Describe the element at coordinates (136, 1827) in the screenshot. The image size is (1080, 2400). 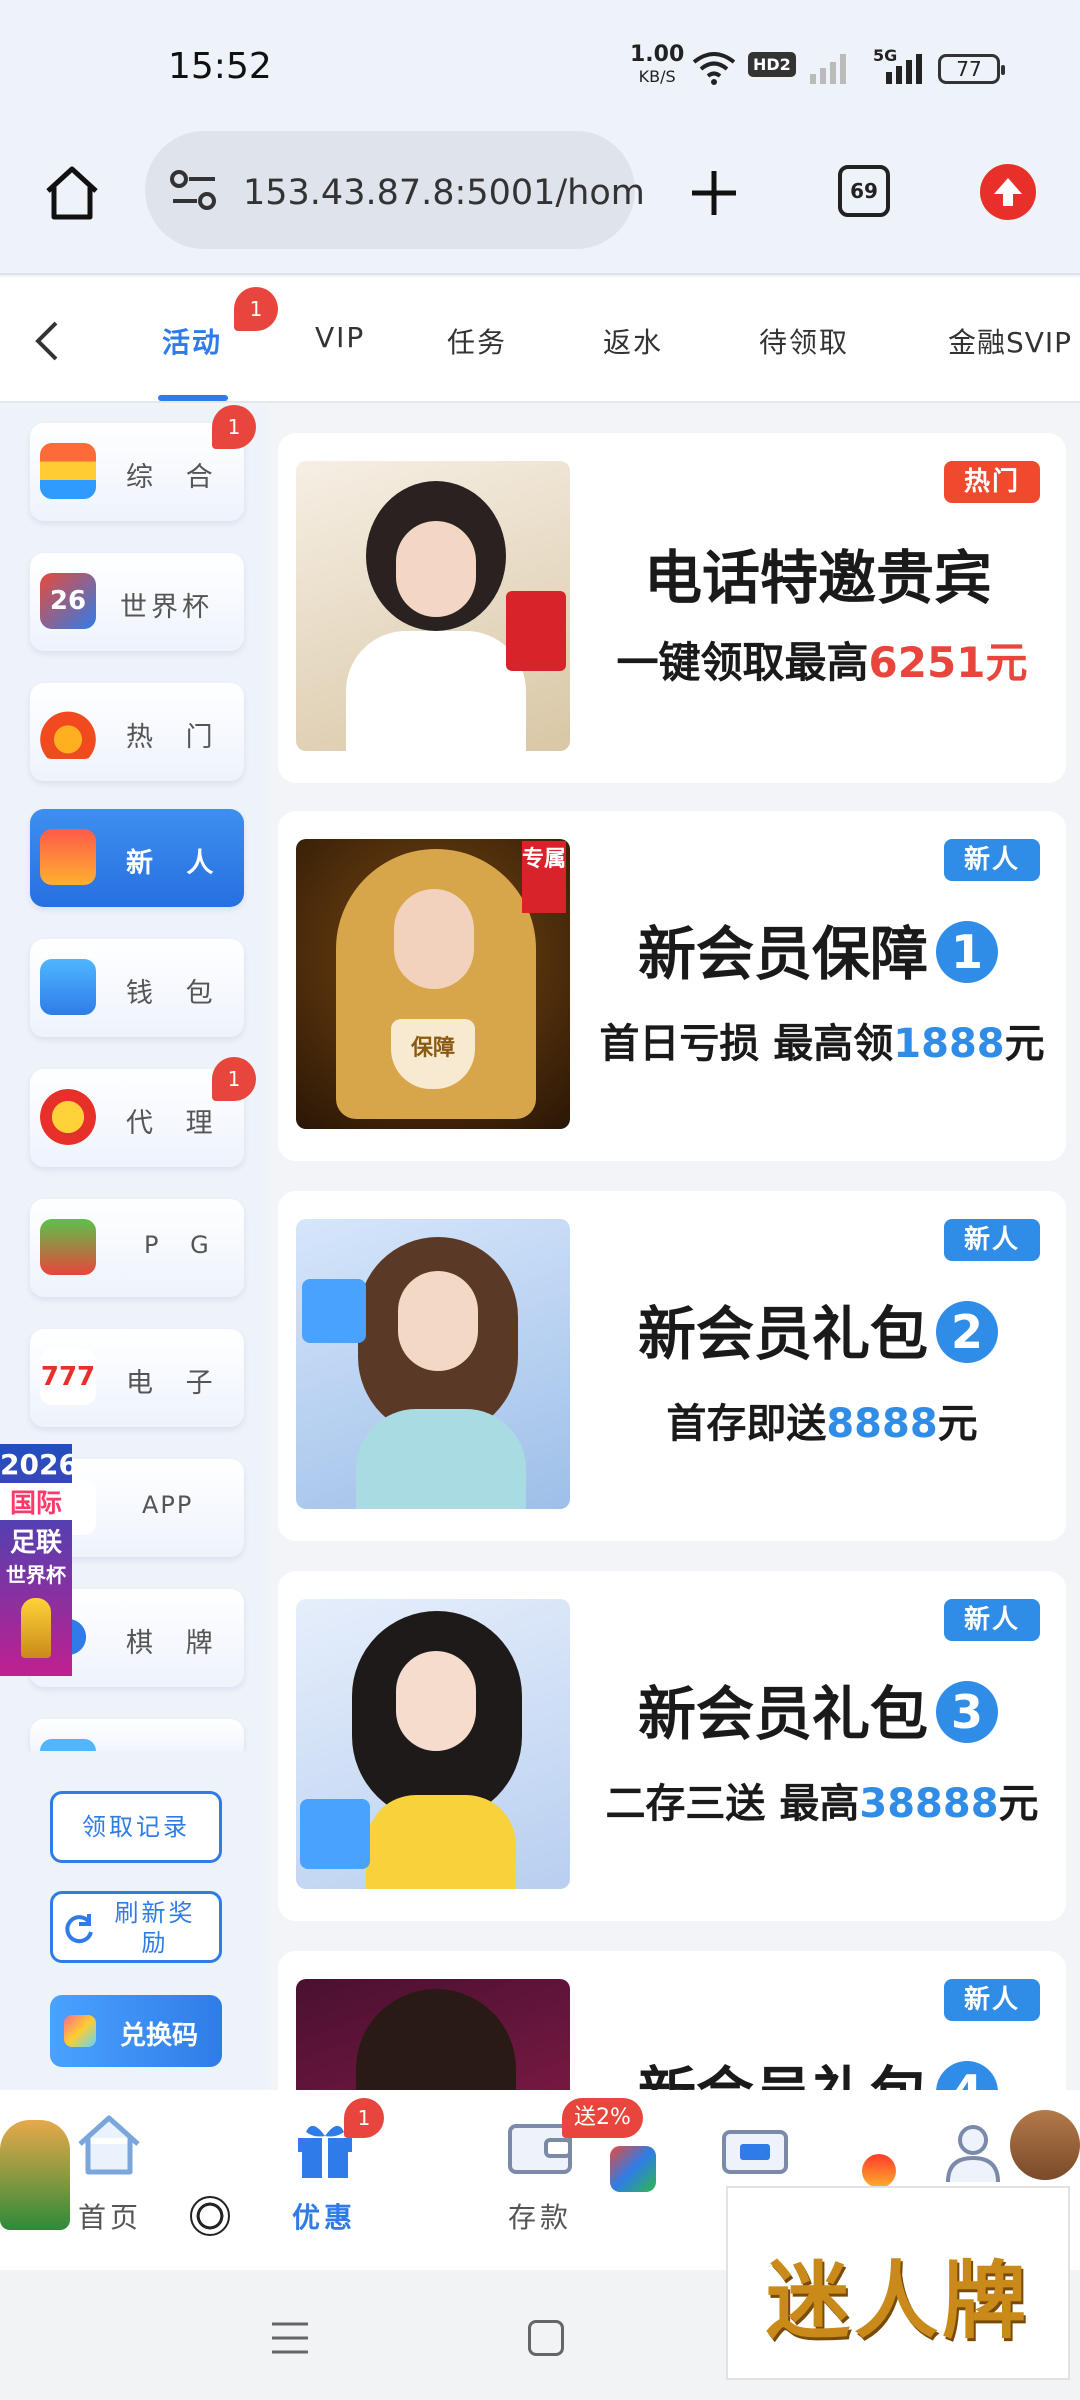
I see `claim-record-button: 领取记录` at that location.